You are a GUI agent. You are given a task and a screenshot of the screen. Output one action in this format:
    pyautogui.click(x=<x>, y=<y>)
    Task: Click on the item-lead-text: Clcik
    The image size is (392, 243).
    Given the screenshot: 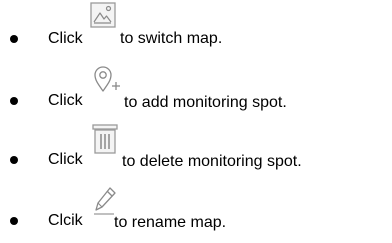 What is the action you would take?
    pyautogui.click(x=65, y=220)
    